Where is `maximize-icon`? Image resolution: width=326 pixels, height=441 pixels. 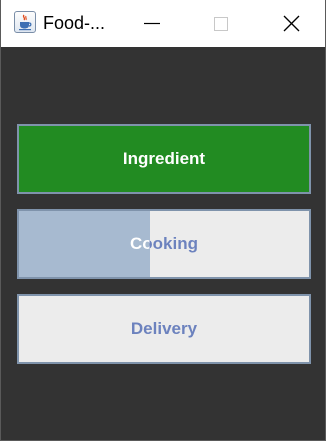 maximize-icon is located at coordinates (221, 24).